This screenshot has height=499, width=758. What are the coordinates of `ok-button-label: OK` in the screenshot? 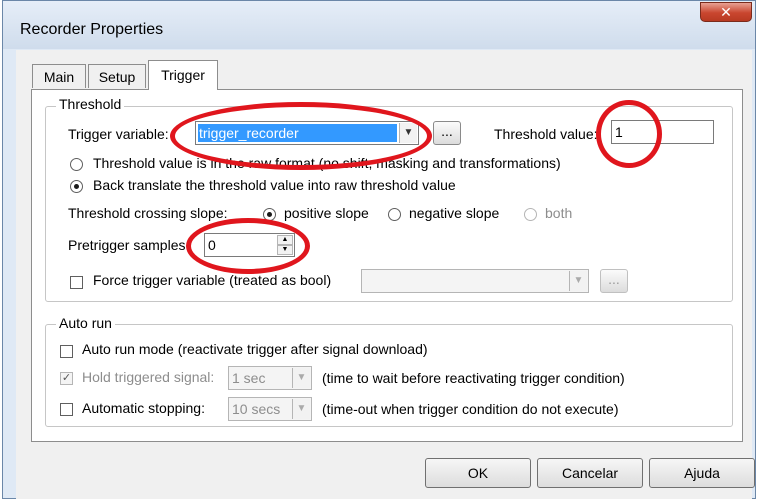 It's located at (478, 473).